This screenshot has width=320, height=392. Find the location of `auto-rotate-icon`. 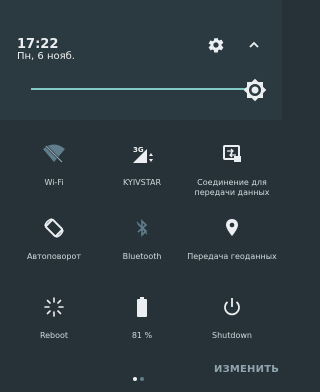

auto-rotate-icon is located at coordinates (54, 228).